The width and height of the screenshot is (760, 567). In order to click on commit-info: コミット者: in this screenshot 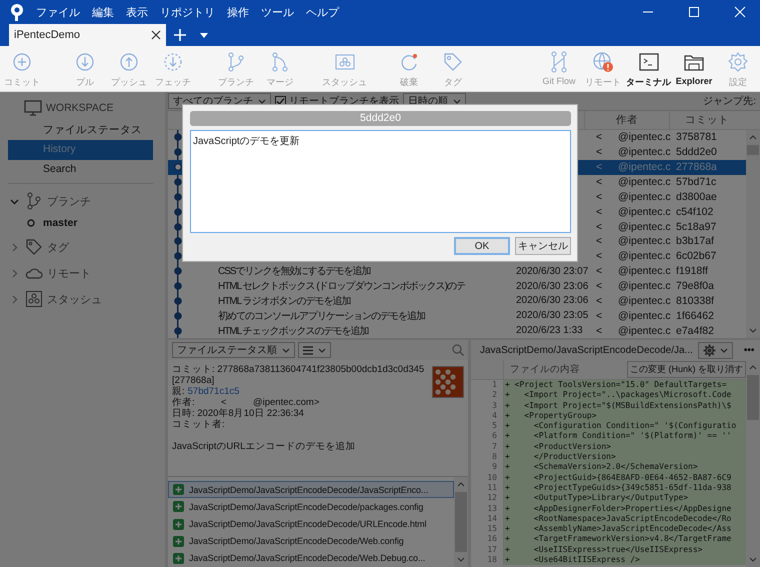, I will do `click(199, 424)`.